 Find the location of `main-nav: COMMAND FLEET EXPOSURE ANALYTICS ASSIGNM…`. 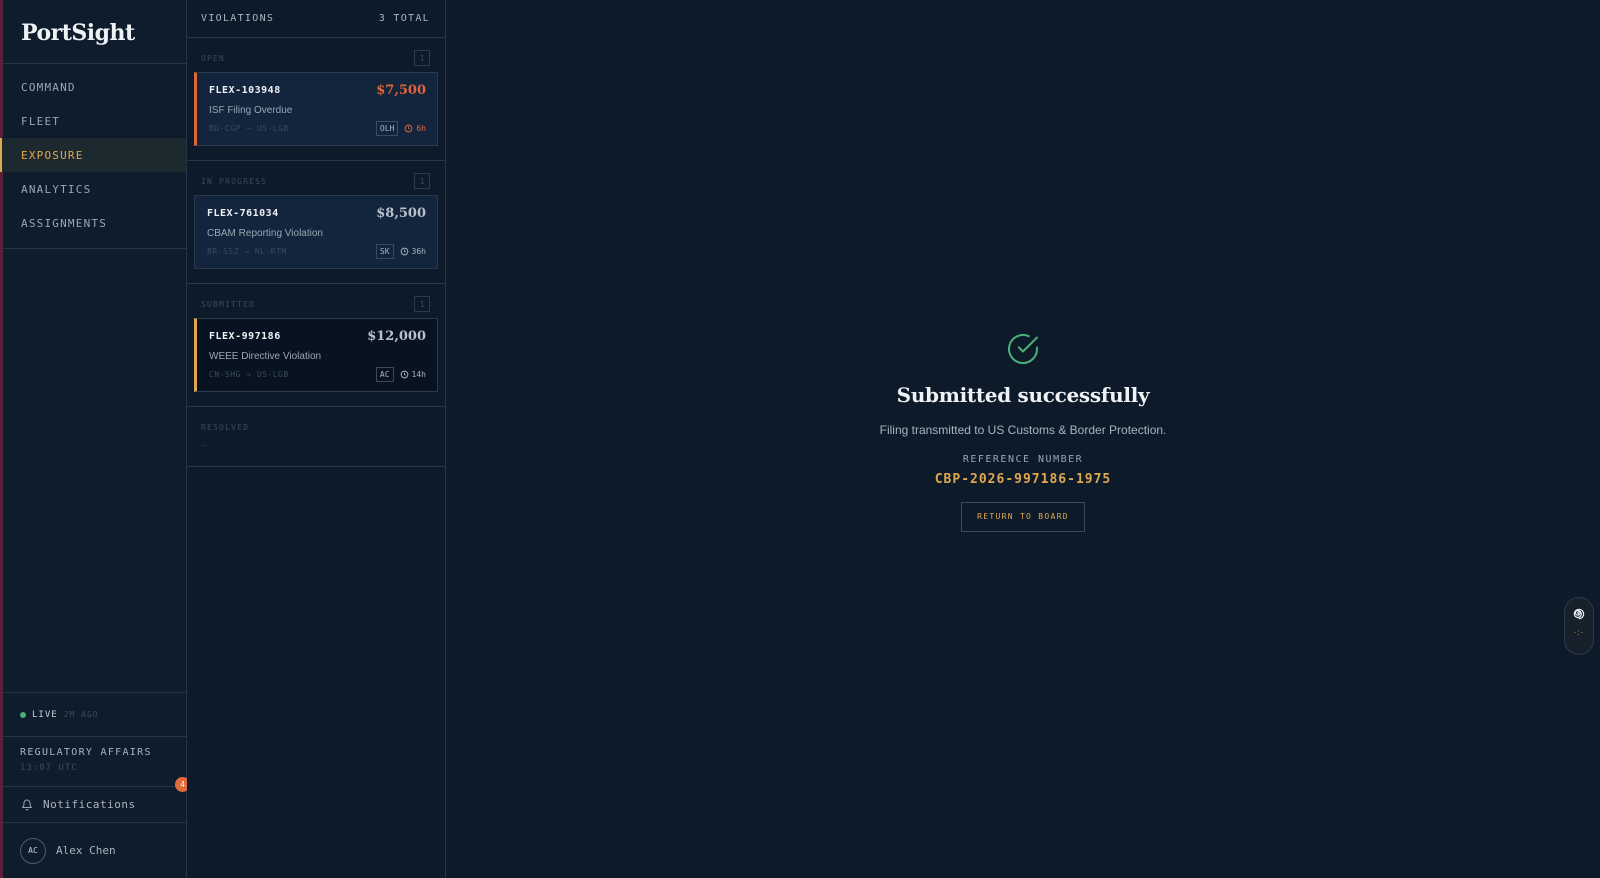

main-nav: COMMAND FLEET EXPOSURE ANALYTICS ASSIGNM… is located at coordinates (93, 156).